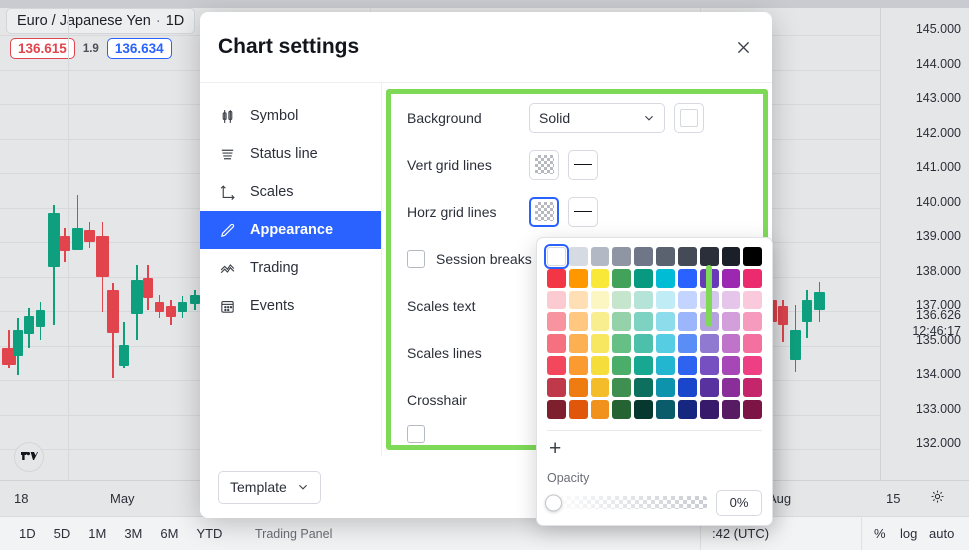 This screenshot has height=550, width=969. I want to click on trading-panel-label: Trading Panel, so click(293, 534).